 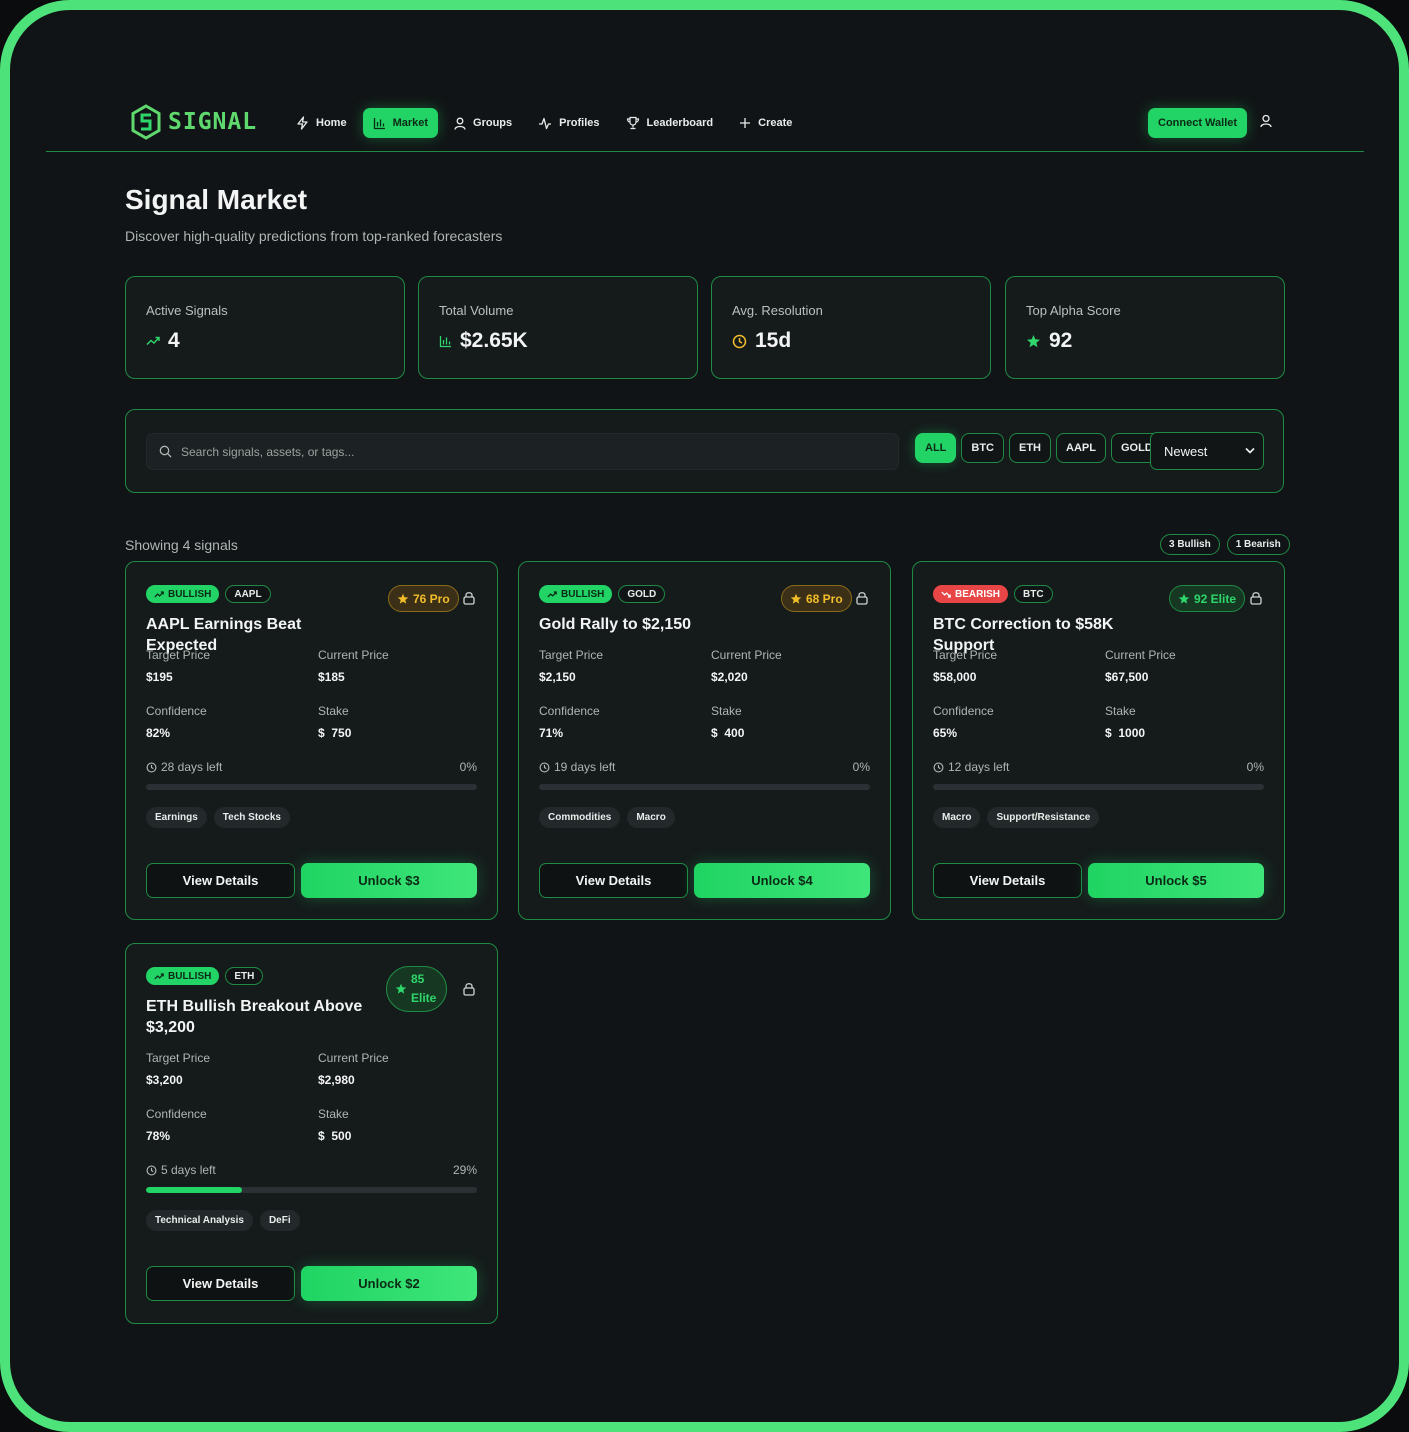 I want to click on nav-home: Home, so click(x=321, y=123).